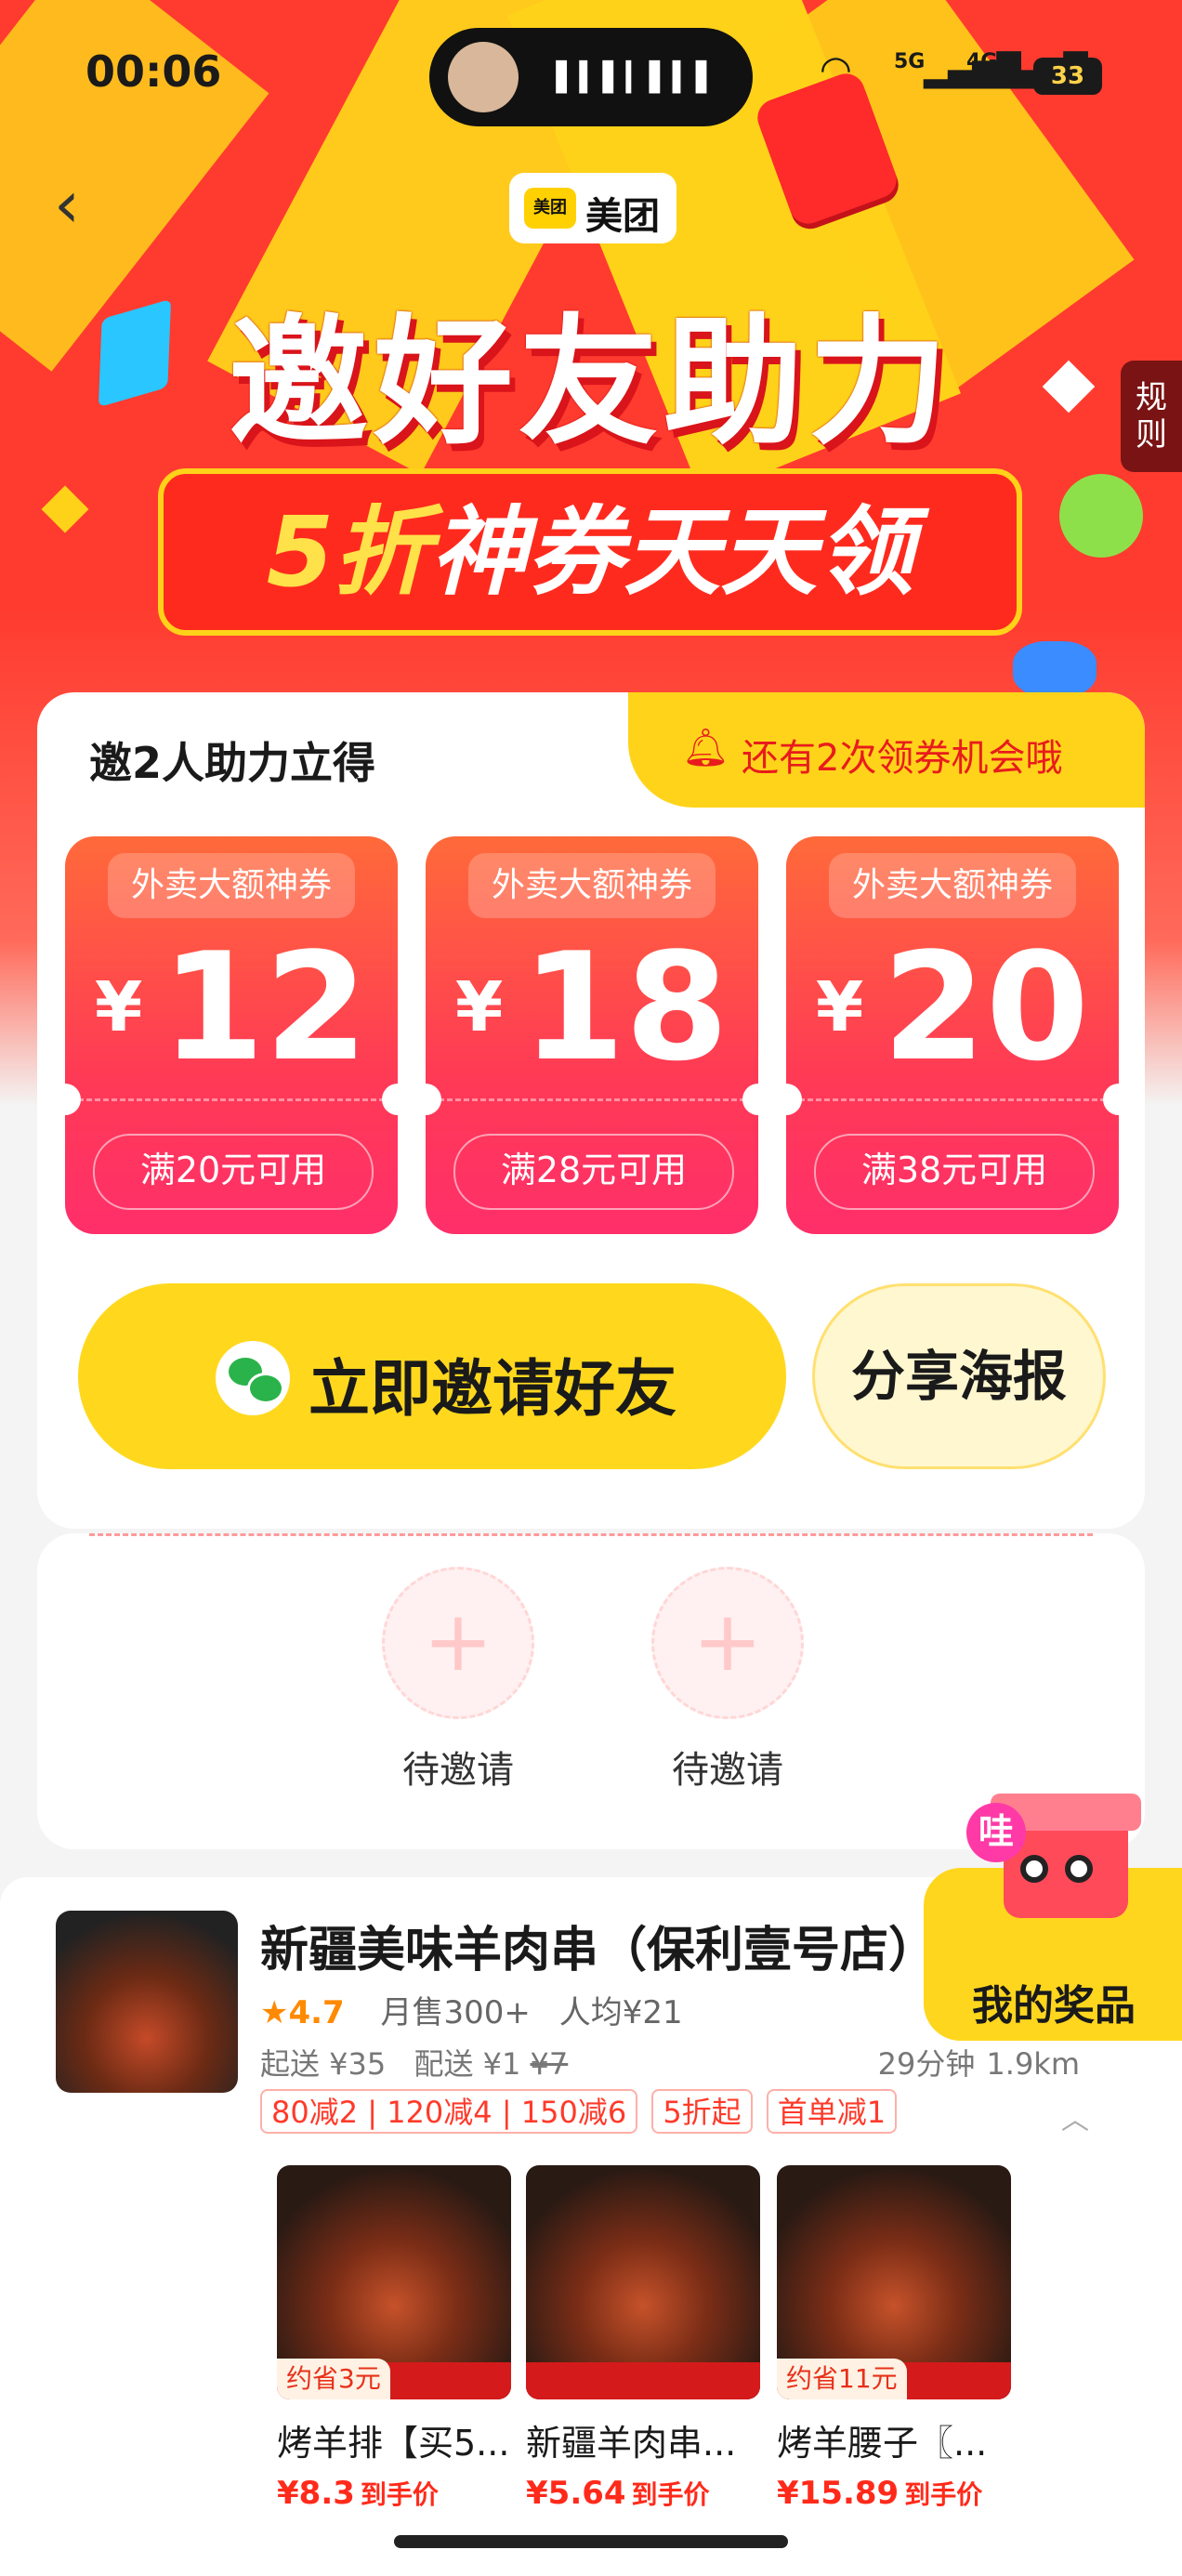  What do you see at coordinates (910, 61) in the screenshot?
I see `signal-5g-label: 5G` at bounding box center [910, 61].